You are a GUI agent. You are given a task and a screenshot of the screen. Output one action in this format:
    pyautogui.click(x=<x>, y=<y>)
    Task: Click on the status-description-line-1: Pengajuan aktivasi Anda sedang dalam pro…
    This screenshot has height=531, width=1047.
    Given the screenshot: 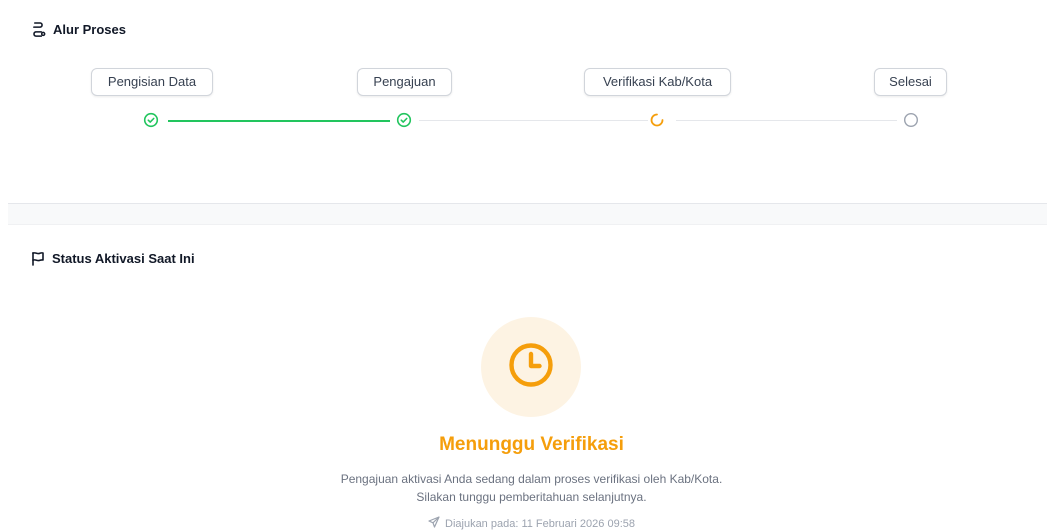 What is the action you would take?
    pyautogui.click(x=531, y=479)
    